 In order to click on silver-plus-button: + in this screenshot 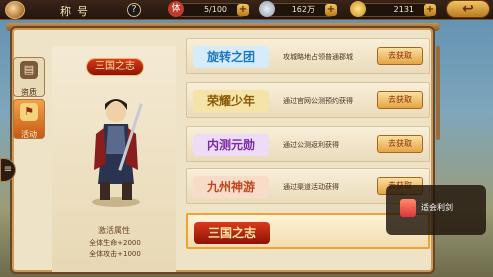, I will do `click(331, 10)`.